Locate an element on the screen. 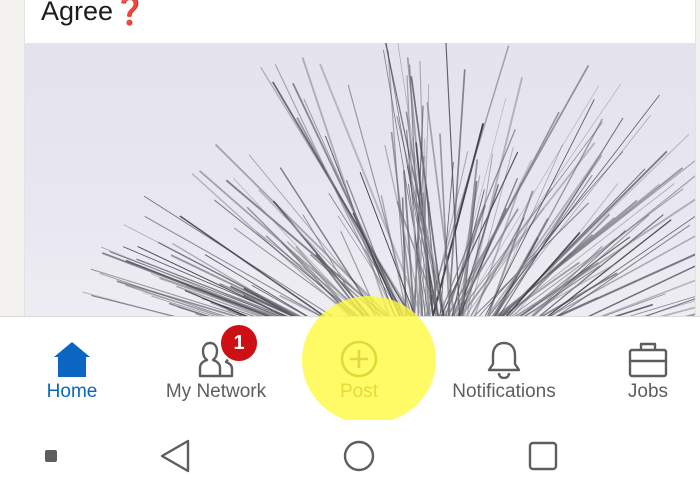 The image size is (700, 497). highlight-marker is located at coordinates (369, 360).